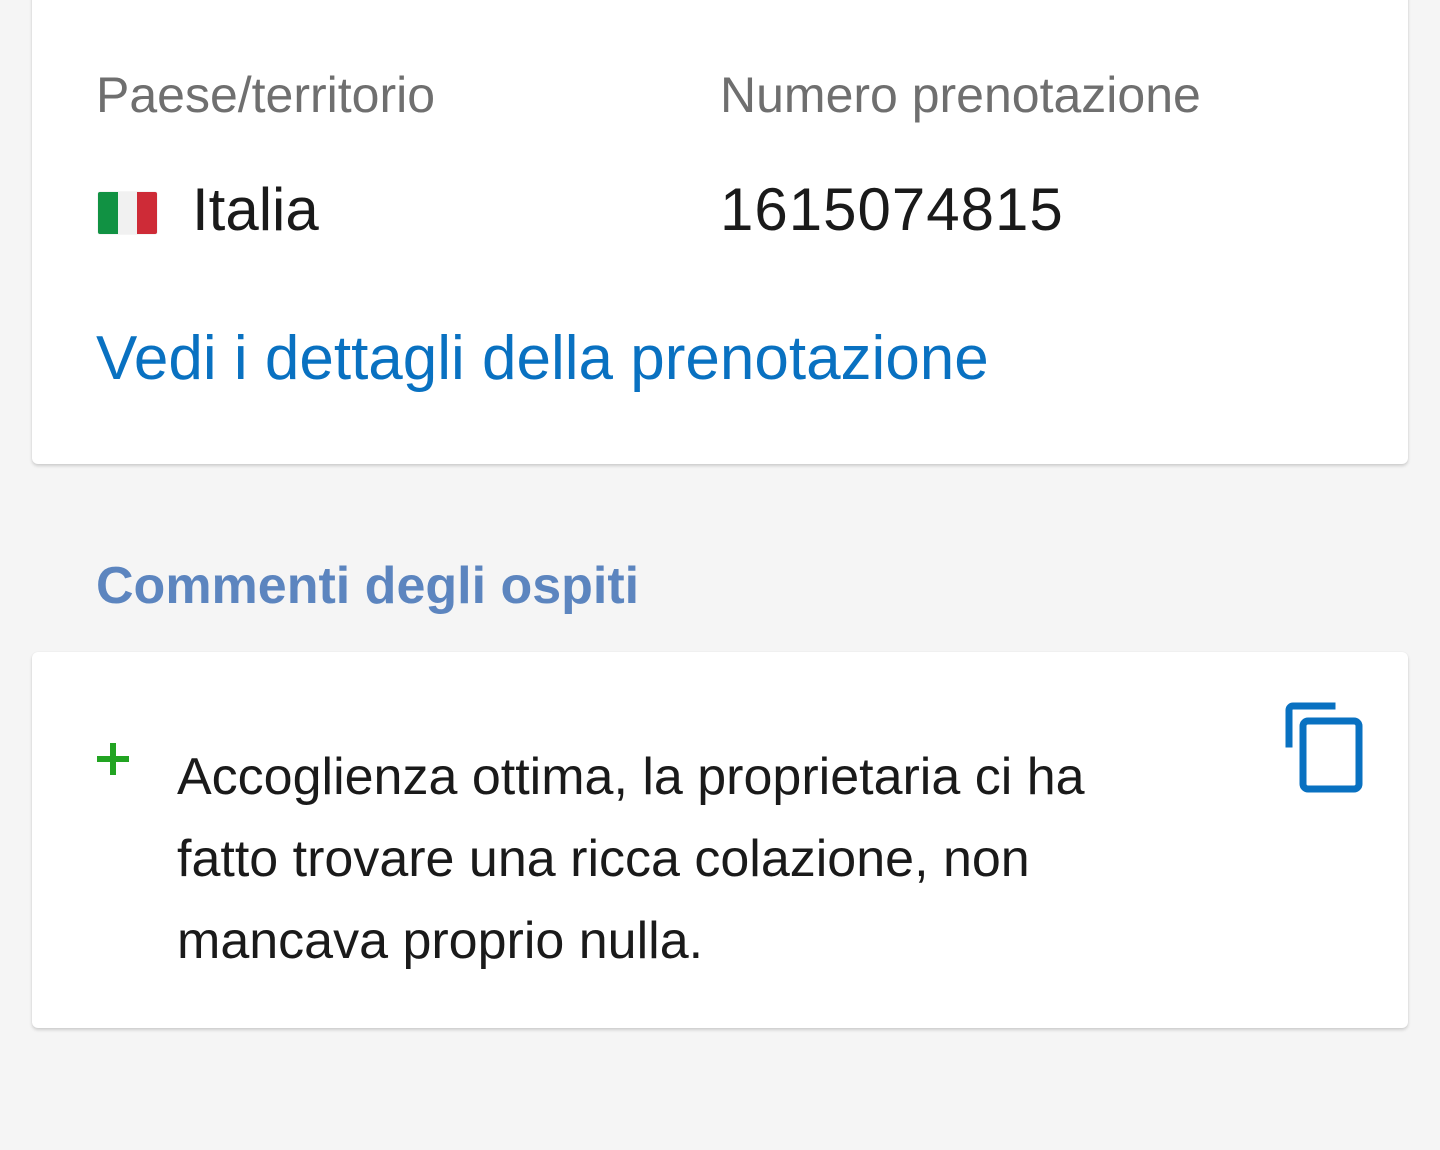 The image size is (1440, 1150). What do you see at coordinates (892, 209) in the screenshot?
I see `booking-number-value: 1615074815` at bounding box center [892, 209].